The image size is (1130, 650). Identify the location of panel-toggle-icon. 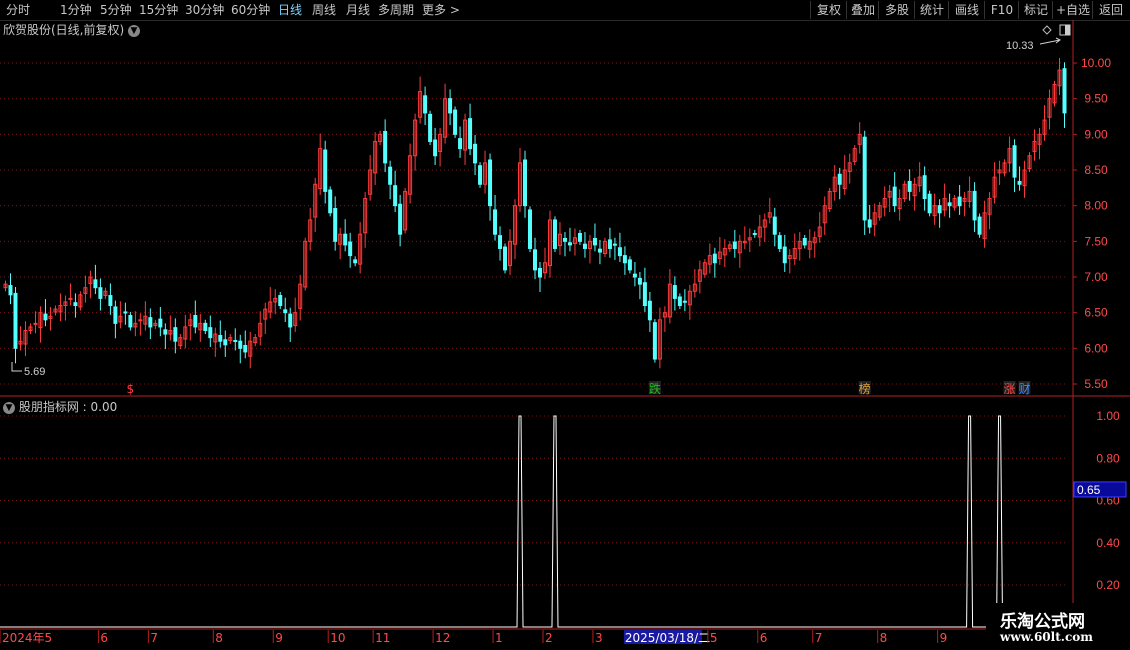
(1065, 30).